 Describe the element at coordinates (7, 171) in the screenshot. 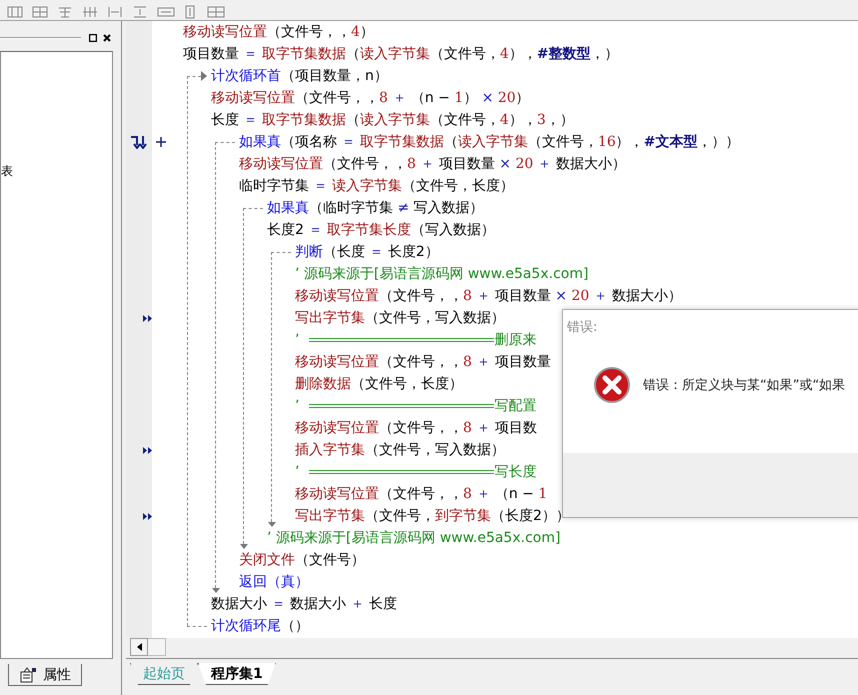

I see `list-item: 表` at that location.